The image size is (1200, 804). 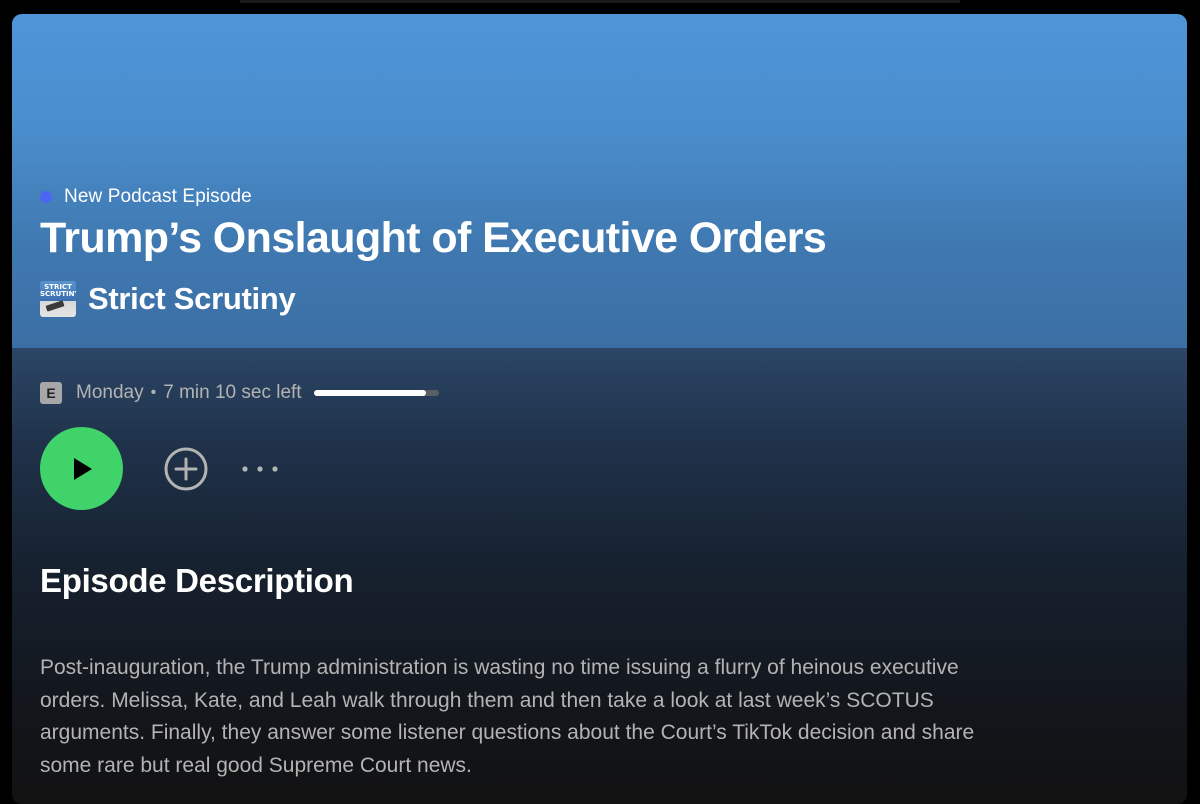 I want to click on new-episode-badge: New Podcast Episode, so click(x=146, y=197).